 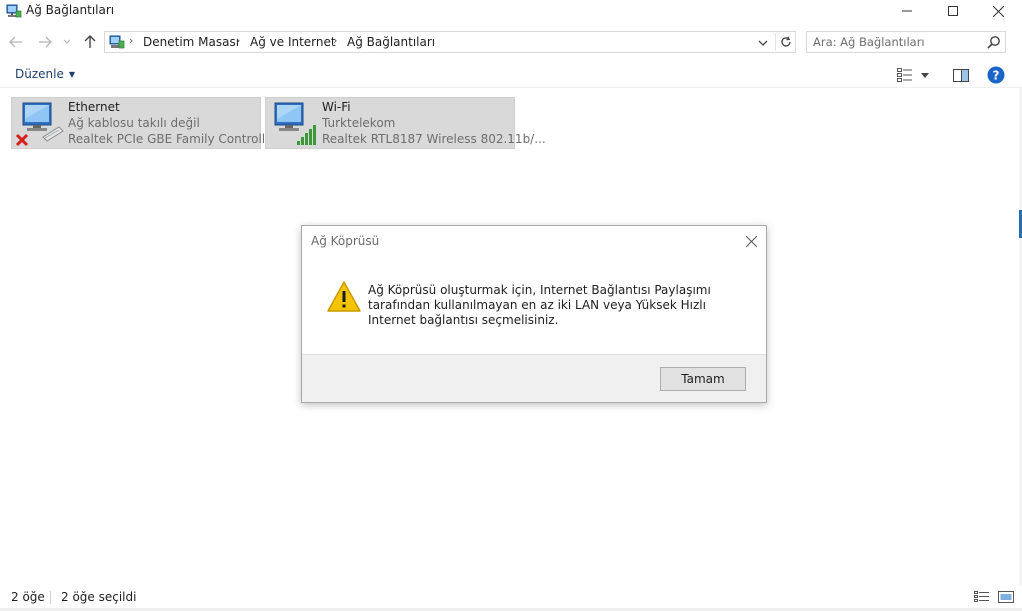 What do you see at coordinates (511, 597) in the screenshot?
I see `status-bar: 2 öğe 2 öğe seçildi` at bounding box center [511, 597].